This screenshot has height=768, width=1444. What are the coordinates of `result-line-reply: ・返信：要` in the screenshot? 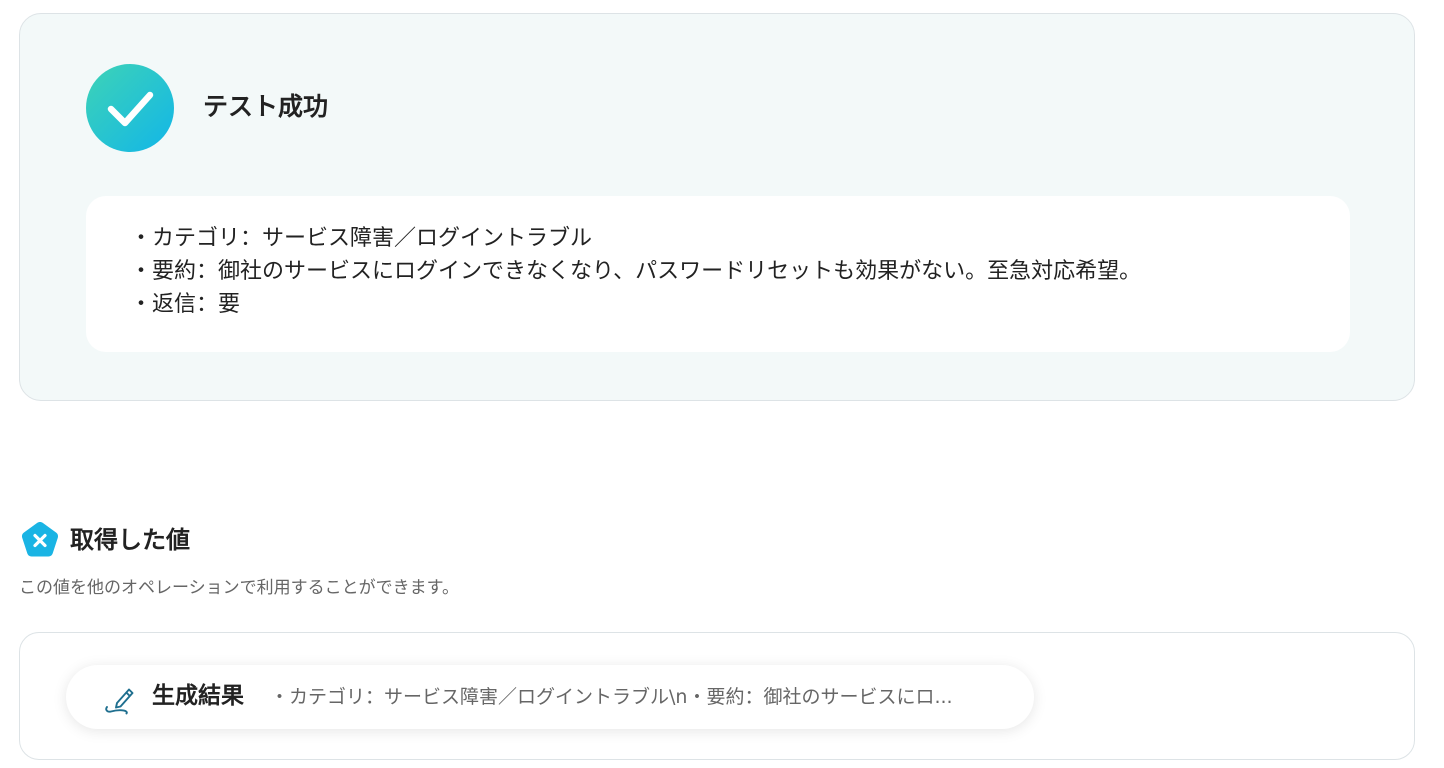 It's located at (185, 304).